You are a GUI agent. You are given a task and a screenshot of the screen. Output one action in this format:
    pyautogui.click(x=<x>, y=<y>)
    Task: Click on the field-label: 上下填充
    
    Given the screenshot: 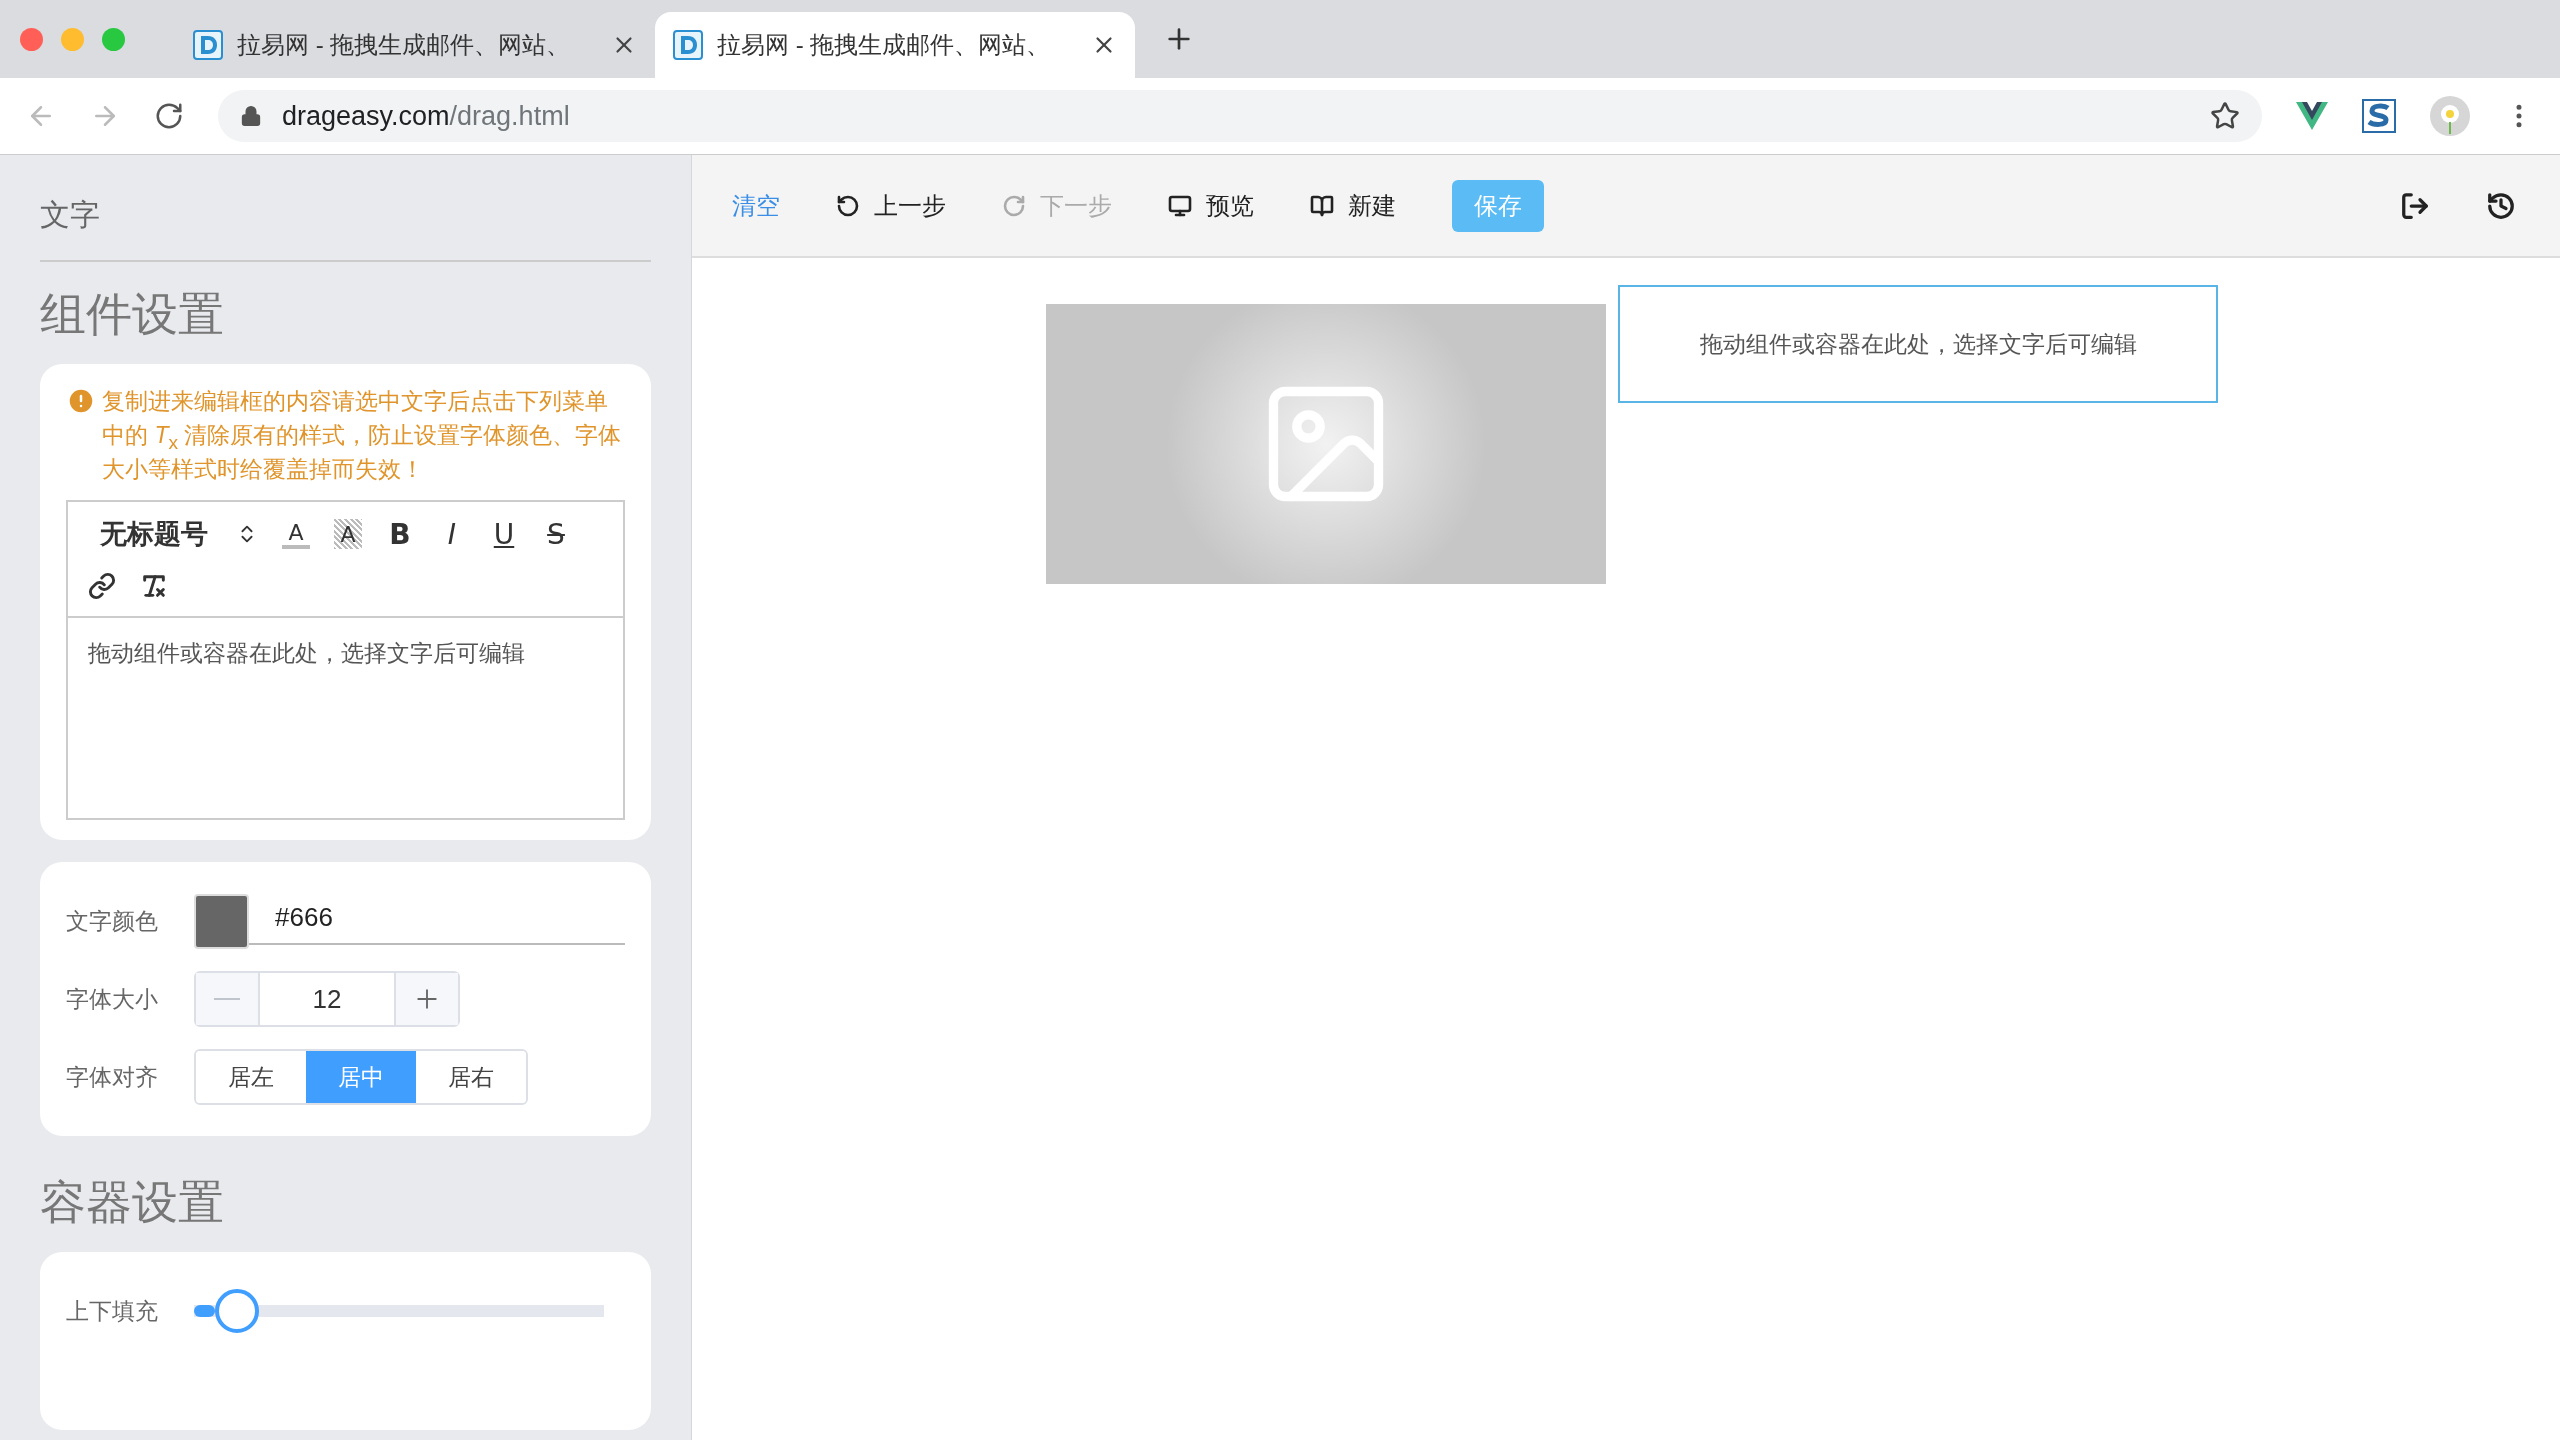 What is the action you would take?
    pyautogui.click(x=112, y=1311)
    